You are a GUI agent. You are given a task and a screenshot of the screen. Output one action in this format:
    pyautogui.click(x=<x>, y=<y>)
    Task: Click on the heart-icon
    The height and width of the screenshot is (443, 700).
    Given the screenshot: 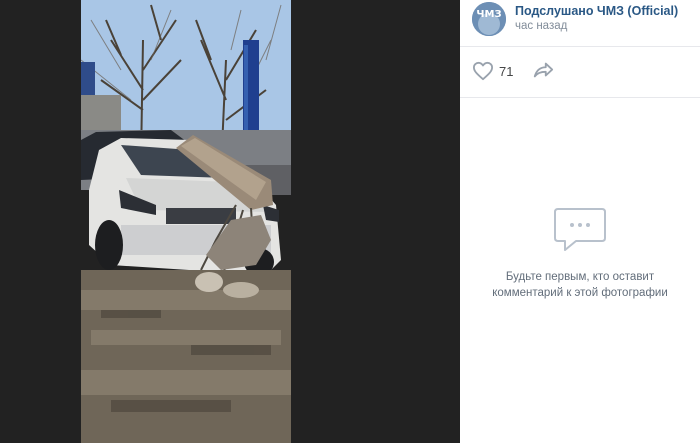 What is the action you would take?
    pyautogui.click(x=482, y=71)
    